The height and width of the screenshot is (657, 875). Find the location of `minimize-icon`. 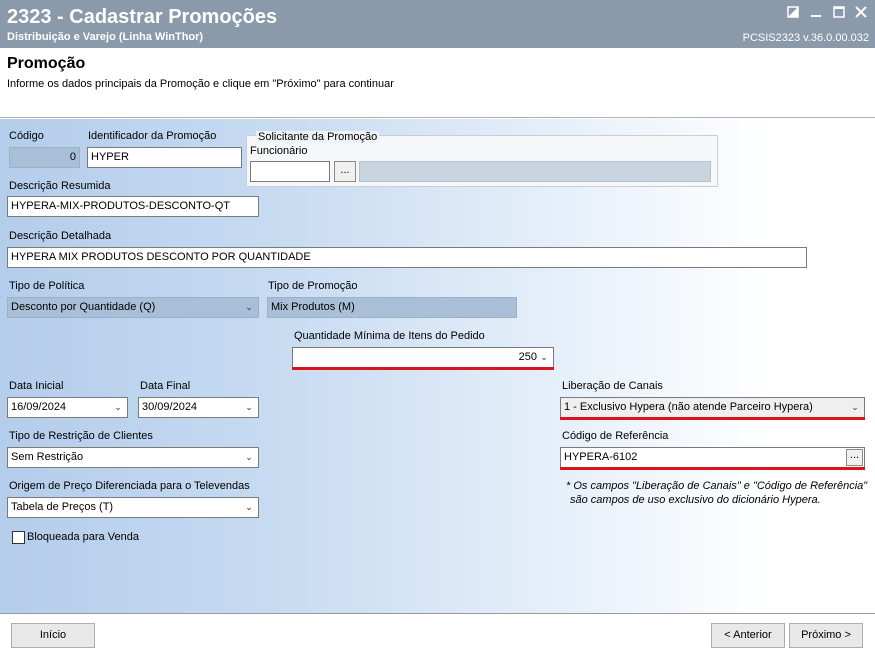

minimize-icon is located at coordinates (816, 14).